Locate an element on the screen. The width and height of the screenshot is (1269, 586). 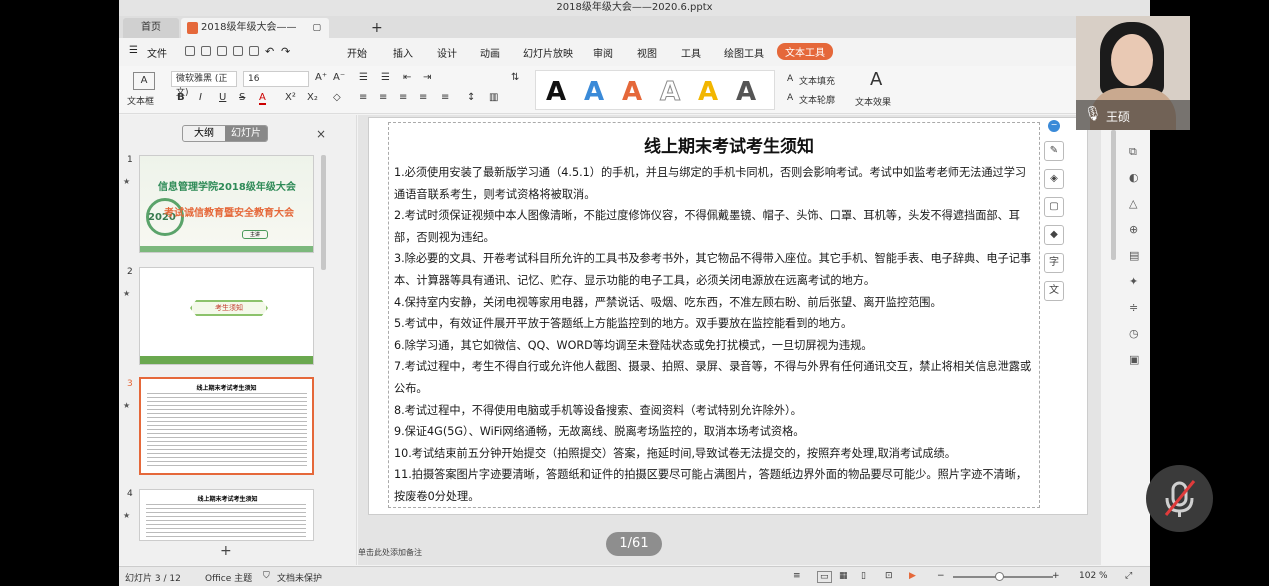
text-direction-icon: ⇅ is located at coordinates (515, 77).